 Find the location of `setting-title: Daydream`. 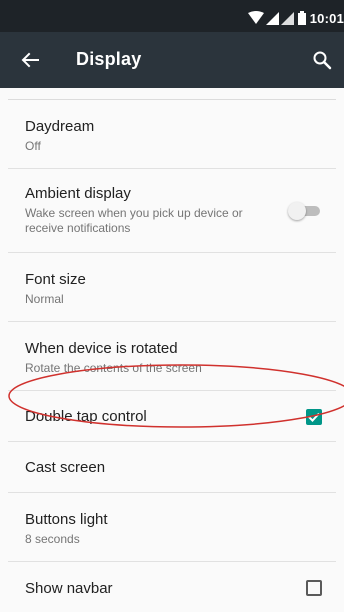

setting-title: Daydream is located at coordinates (60, 126).